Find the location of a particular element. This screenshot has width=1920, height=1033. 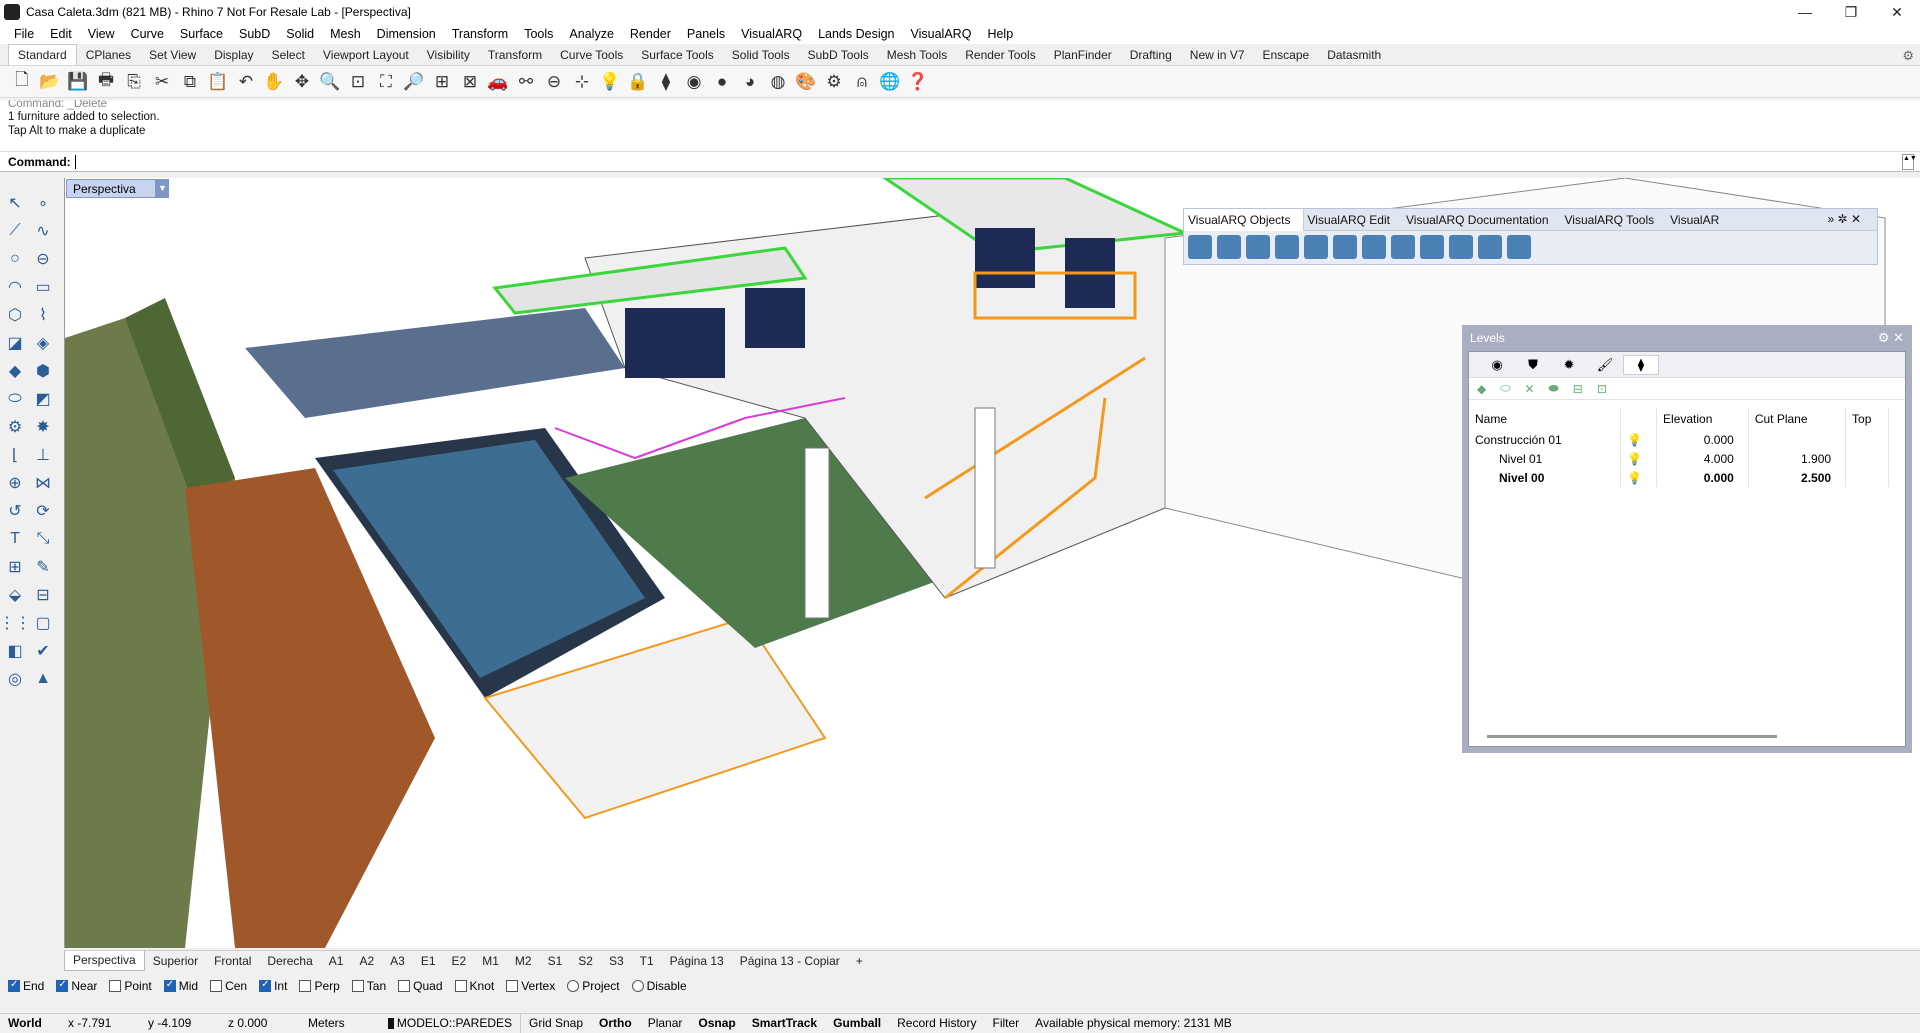

rendered-sphere-icon: ◕ is located at coordinates (750, 82).